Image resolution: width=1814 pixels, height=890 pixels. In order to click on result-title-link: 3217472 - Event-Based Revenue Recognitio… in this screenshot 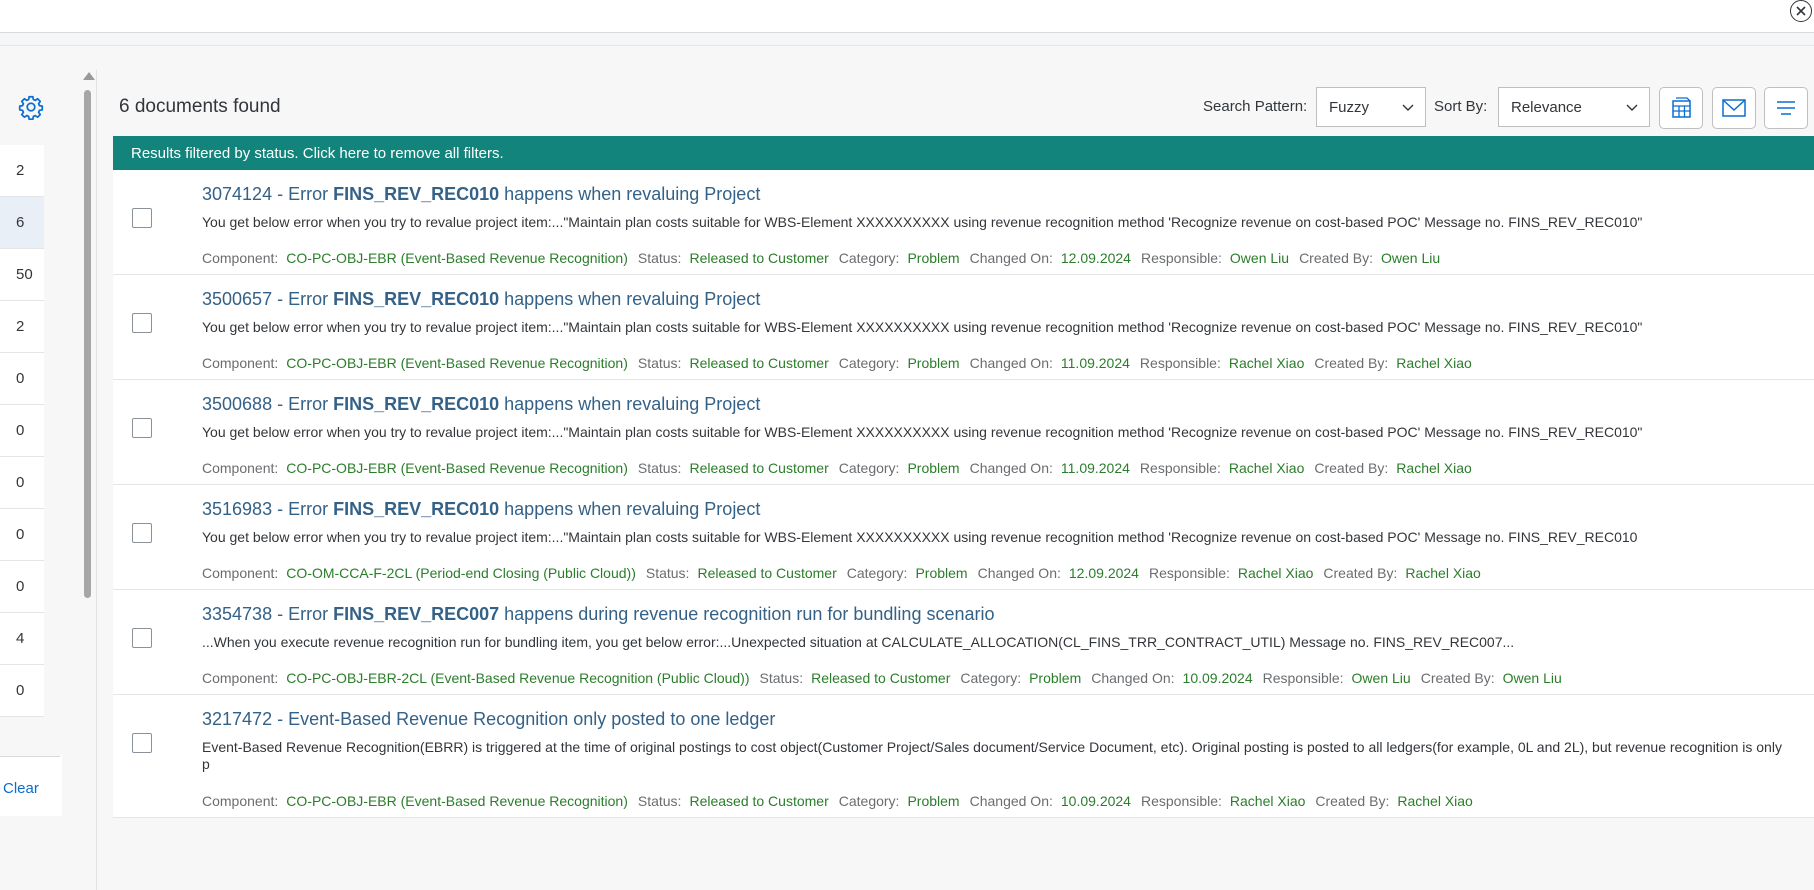, I will do `click(488, 719)`.